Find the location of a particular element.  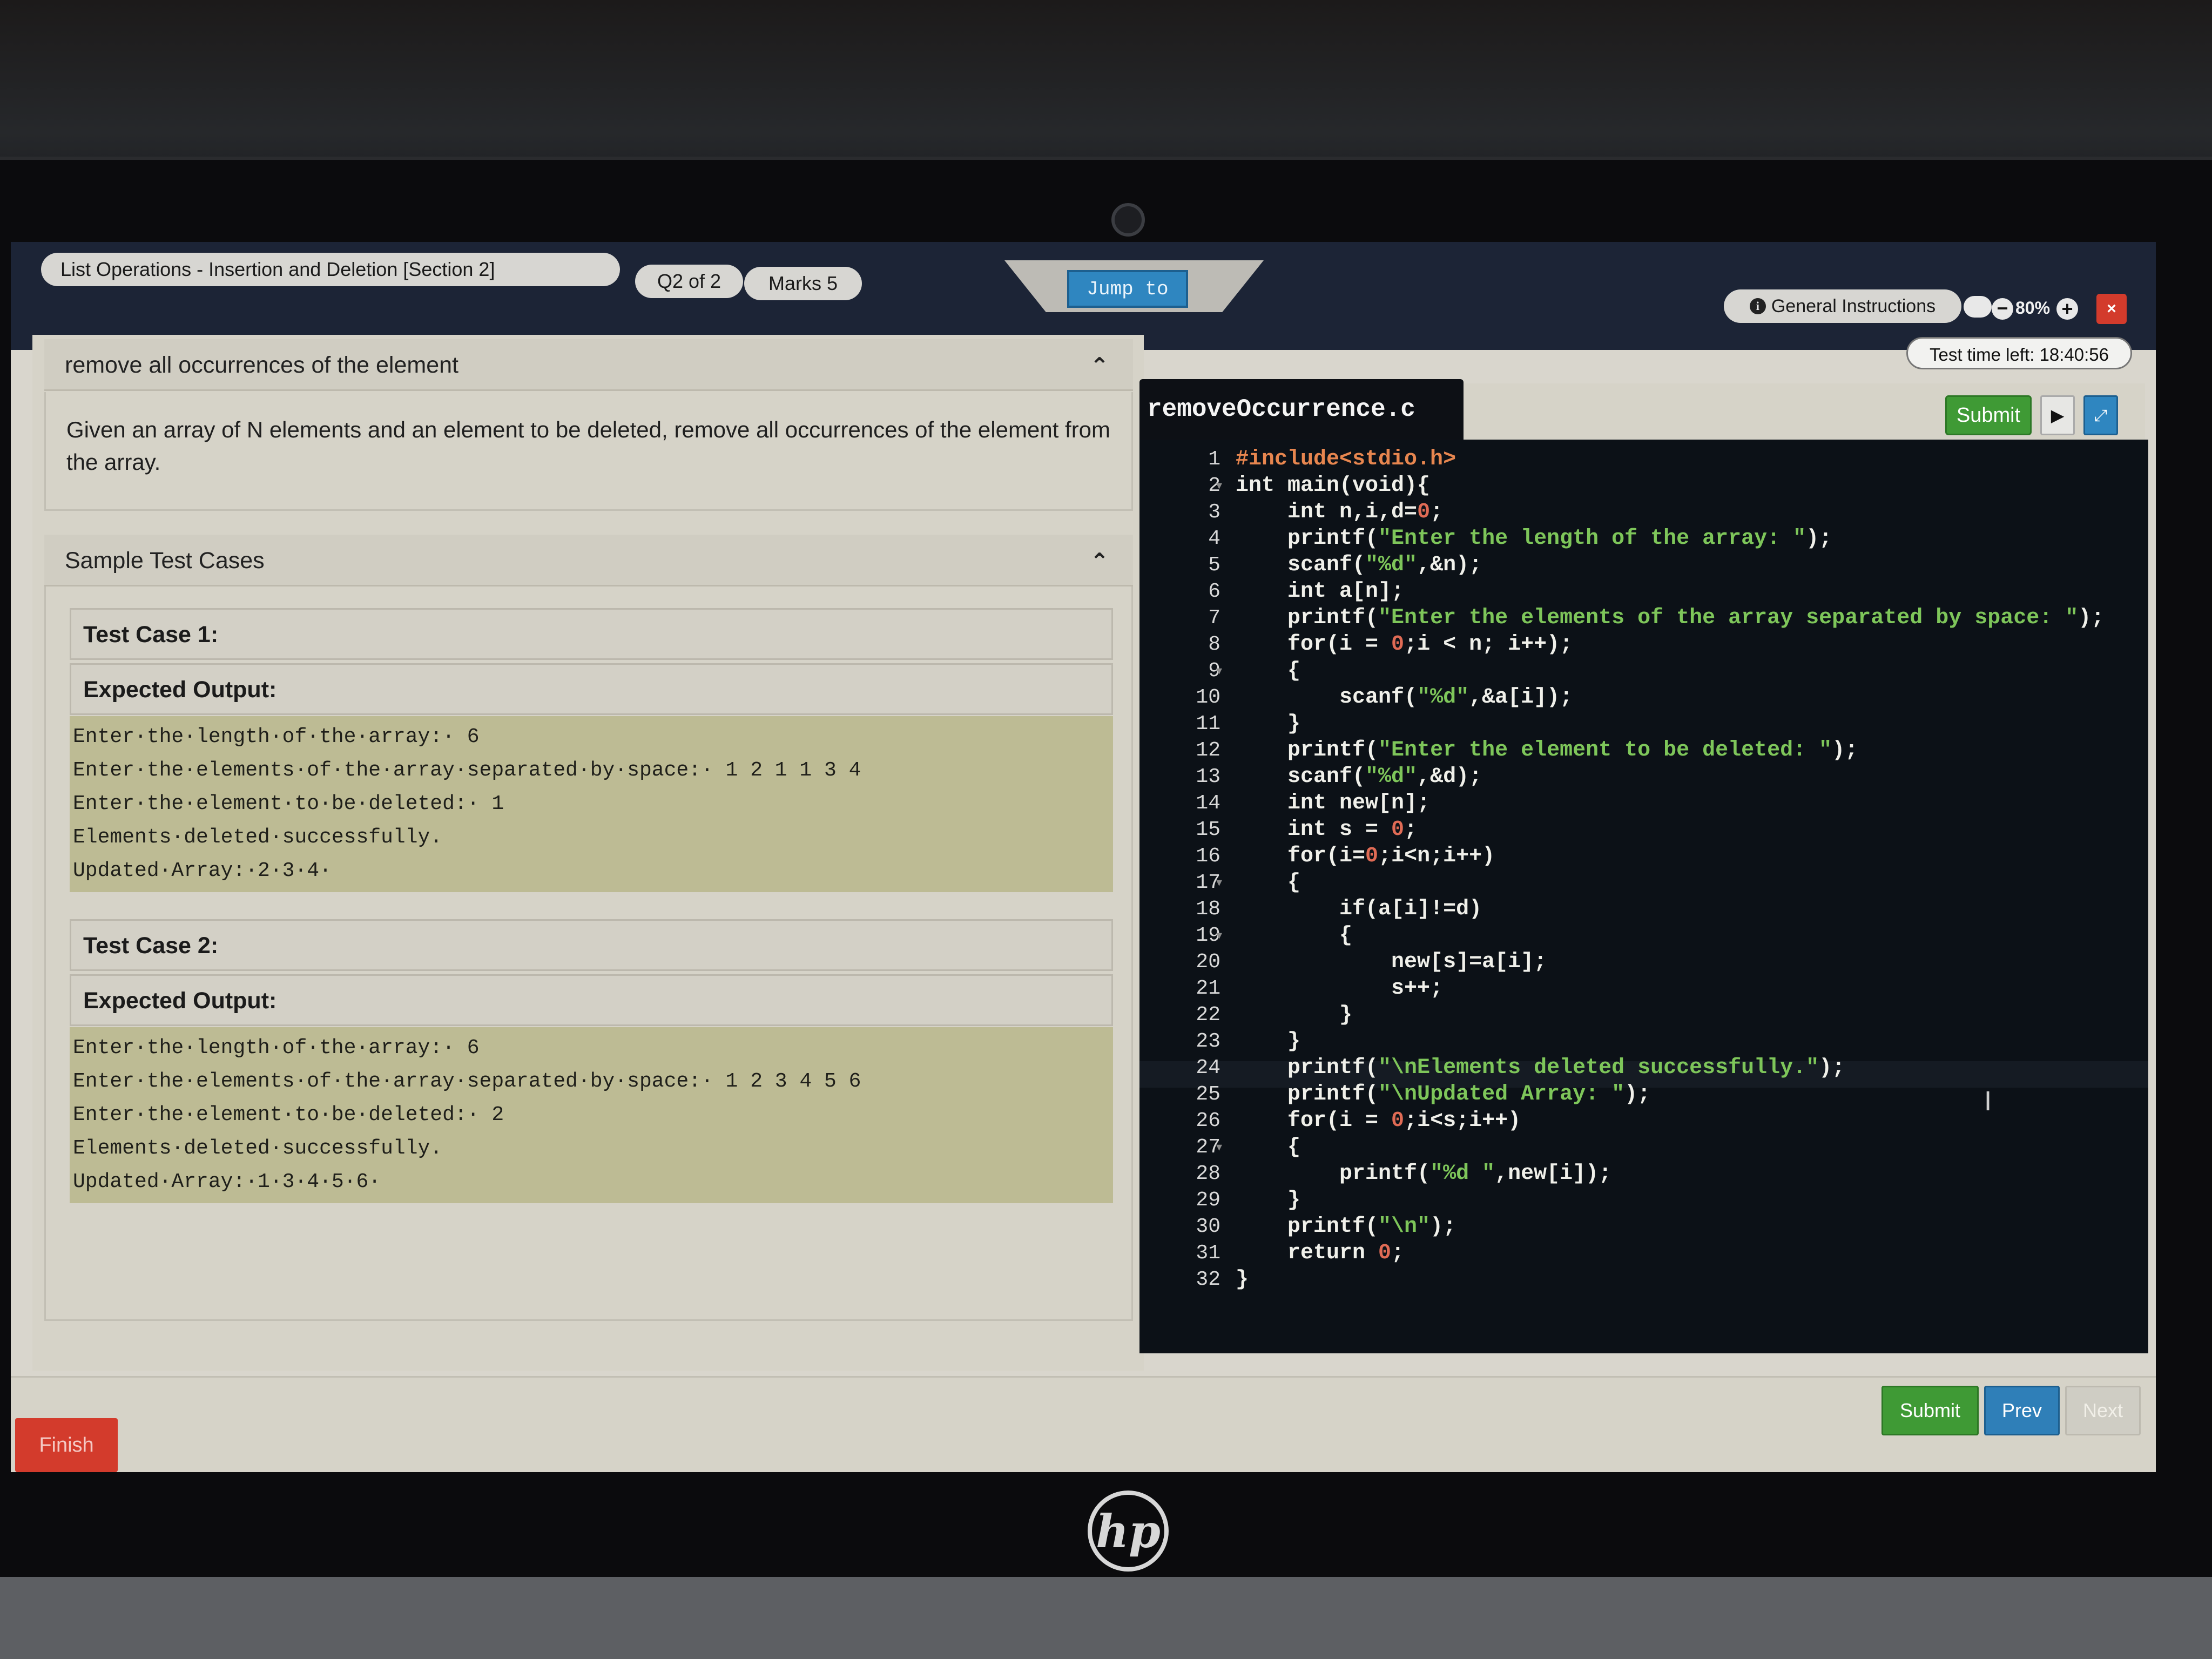

output-line: Updated·Array:·1·3·4·5·6· is located at coordinates (227, 1181).